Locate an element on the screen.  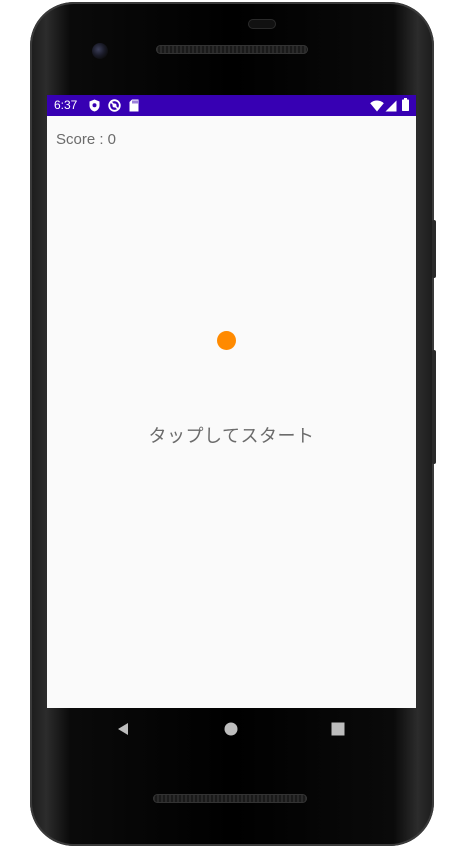
earpiece is located at coordinates (262, 24).